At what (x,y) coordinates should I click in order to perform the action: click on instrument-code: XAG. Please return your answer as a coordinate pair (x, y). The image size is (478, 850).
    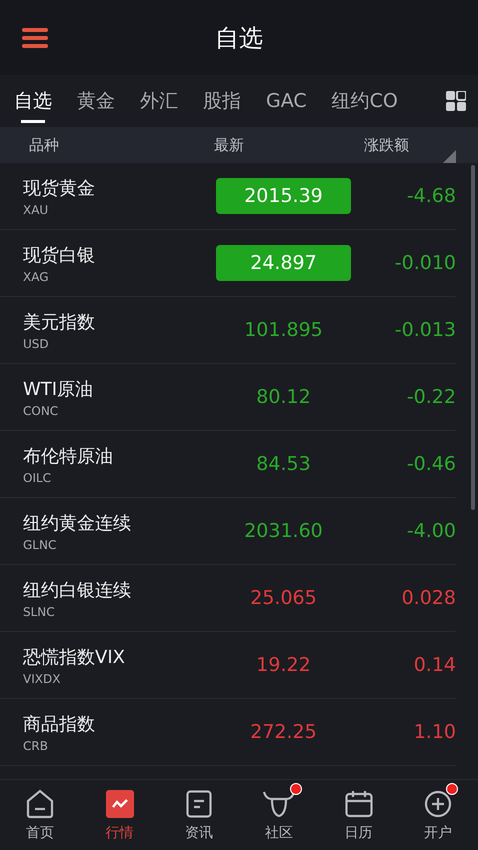
    Looking at the image, I should click on (36, 277).